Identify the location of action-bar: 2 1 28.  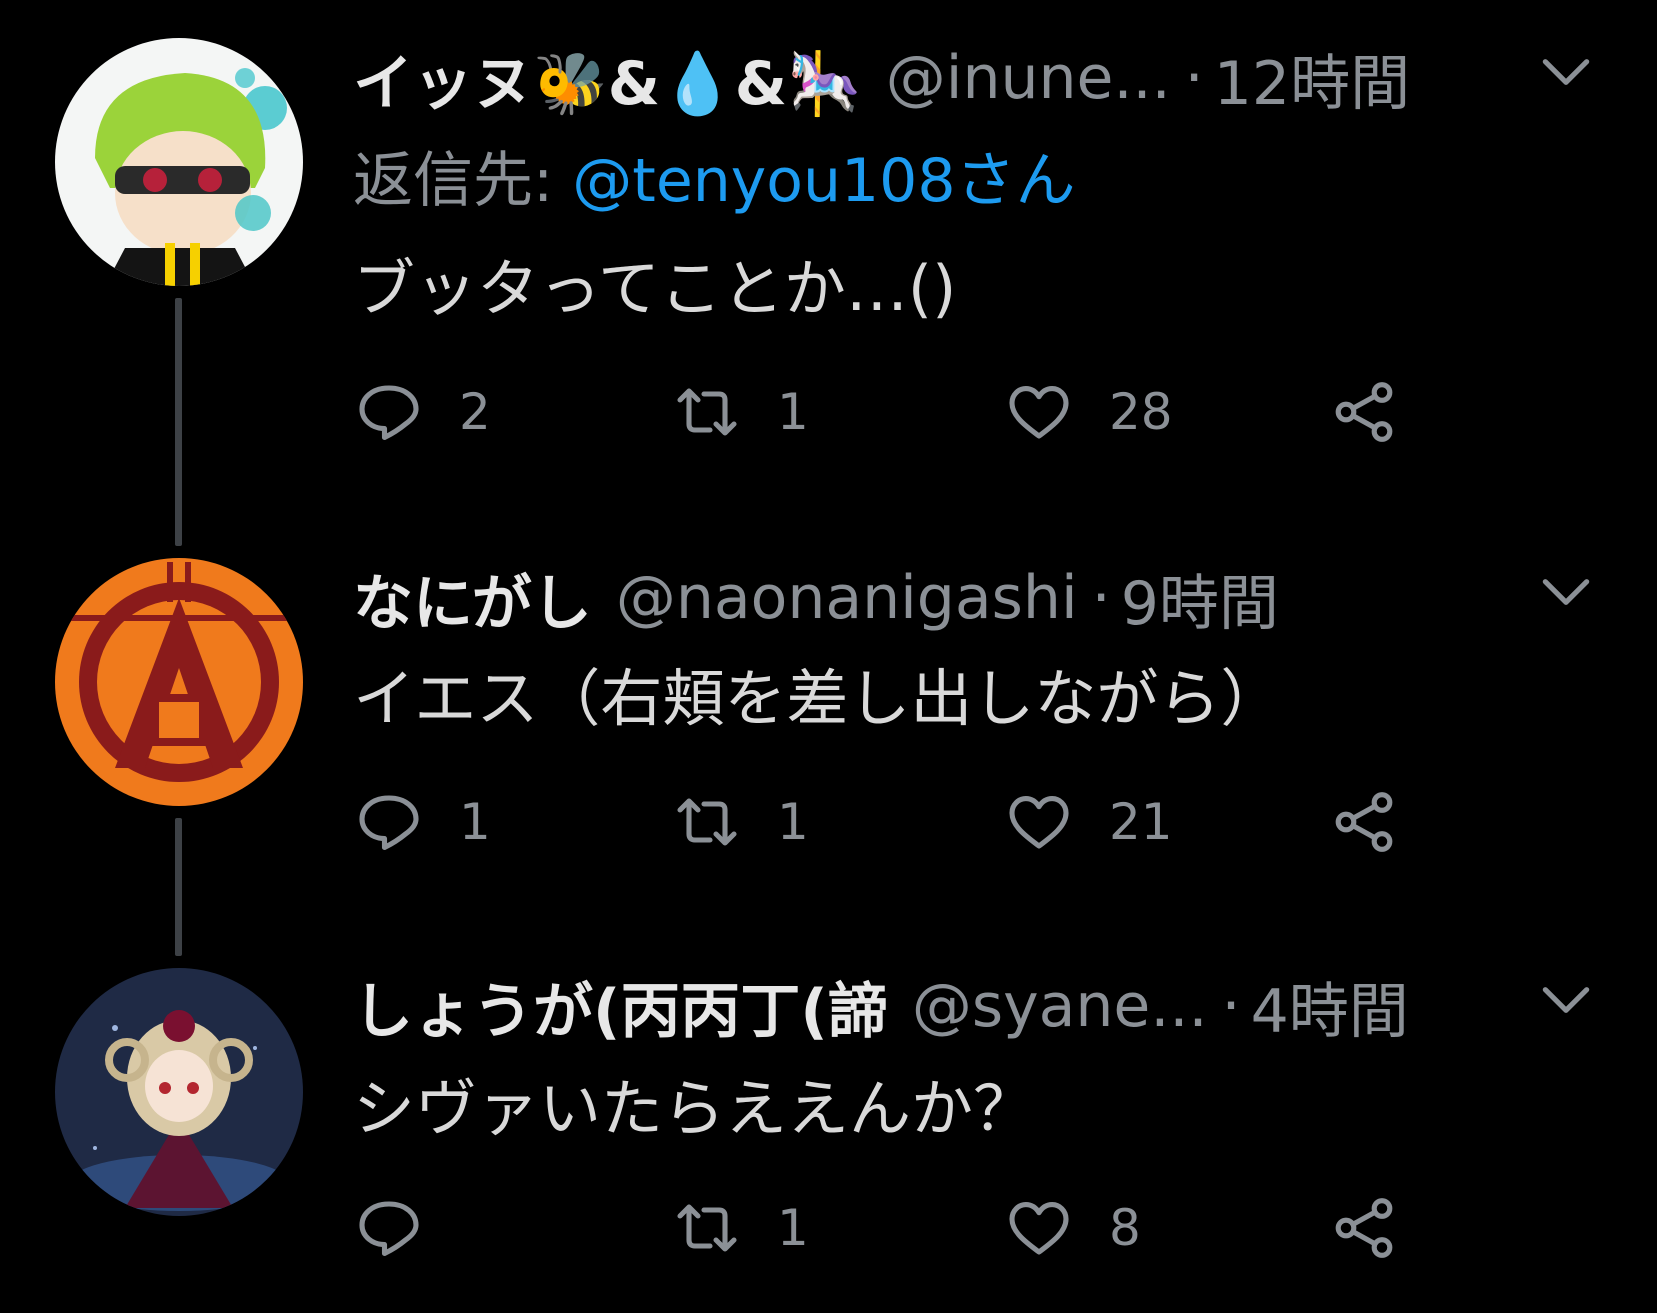
(903, 412).